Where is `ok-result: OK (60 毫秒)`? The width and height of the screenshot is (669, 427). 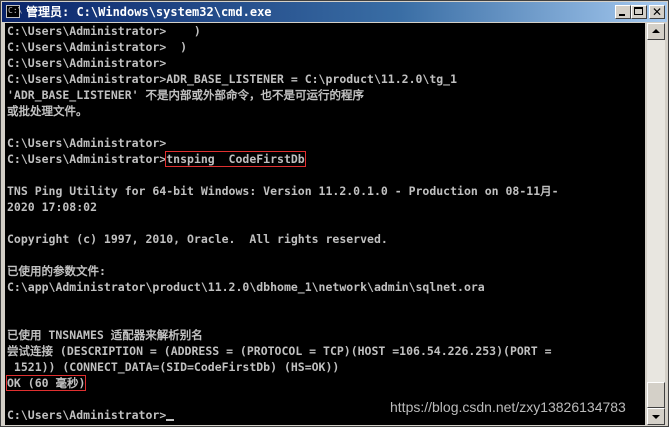 ok-result: OK (60 毫秒) is located at coordinates (46, 383).